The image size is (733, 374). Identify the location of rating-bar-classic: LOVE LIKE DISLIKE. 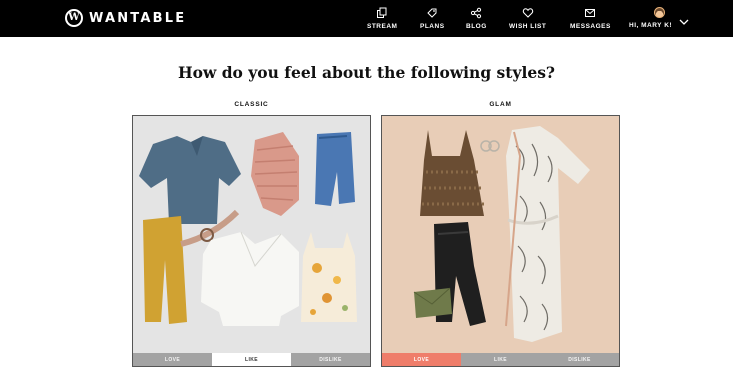
(251, 359).